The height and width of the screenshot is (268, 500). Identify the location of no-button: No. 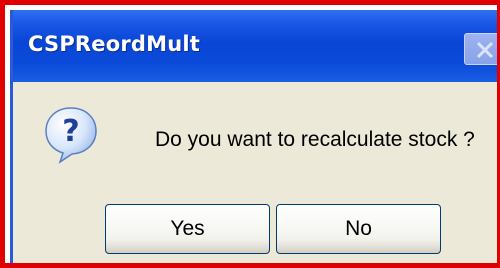
(358, 229).